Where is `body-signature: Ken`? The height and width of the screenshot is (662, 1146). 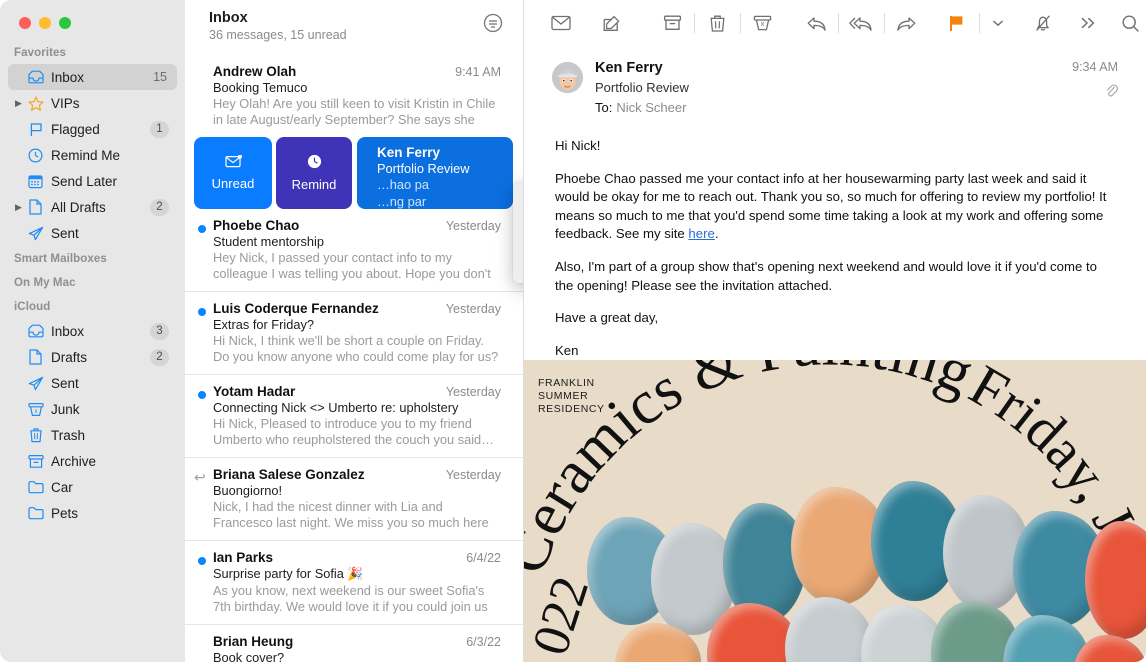 body-signature: Ken is located at coordinates (567, 350).